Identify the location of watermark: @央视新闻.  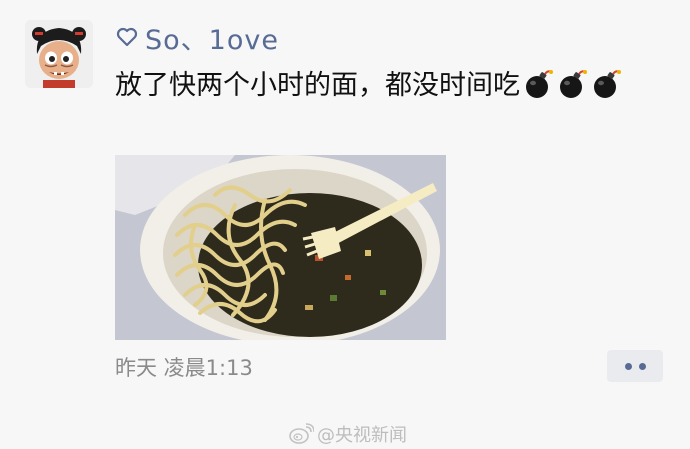
(347, 434).